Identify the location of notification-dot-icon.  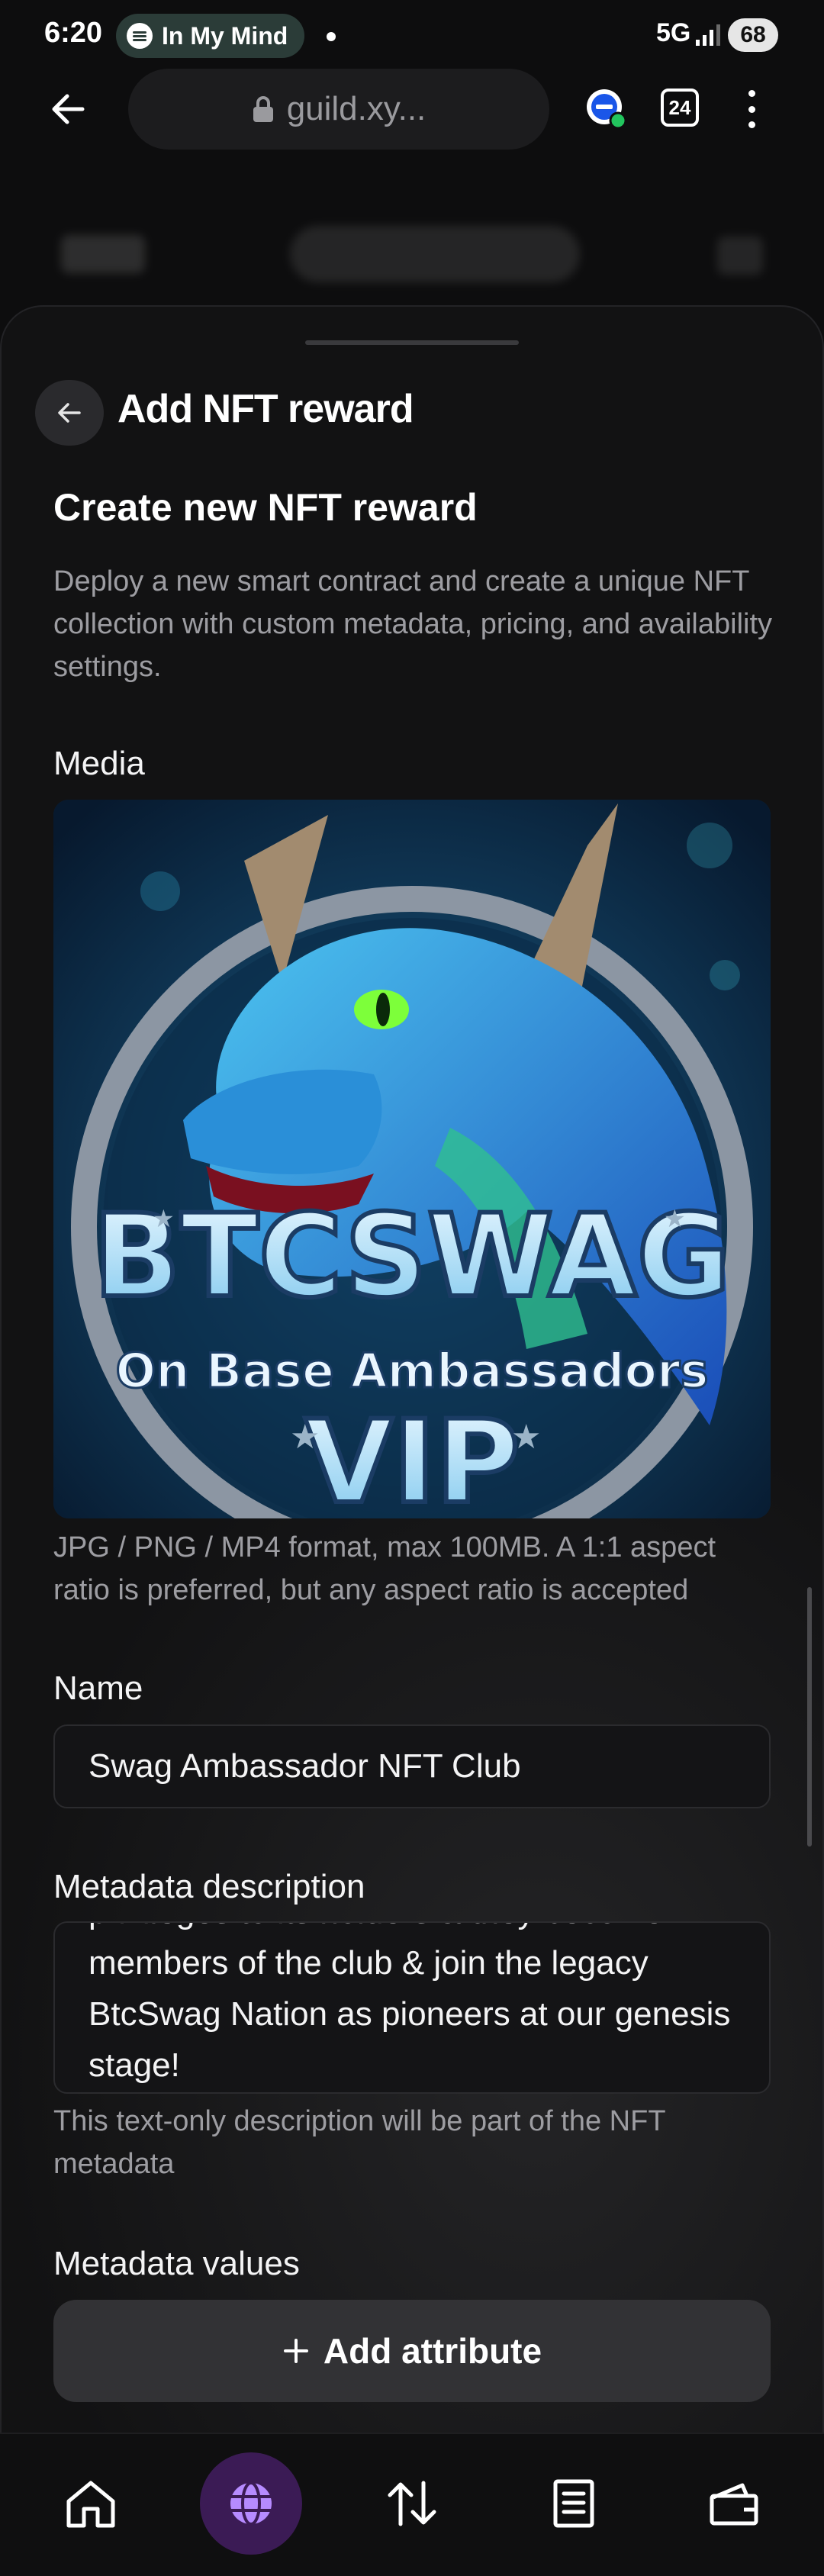
(331, 36).